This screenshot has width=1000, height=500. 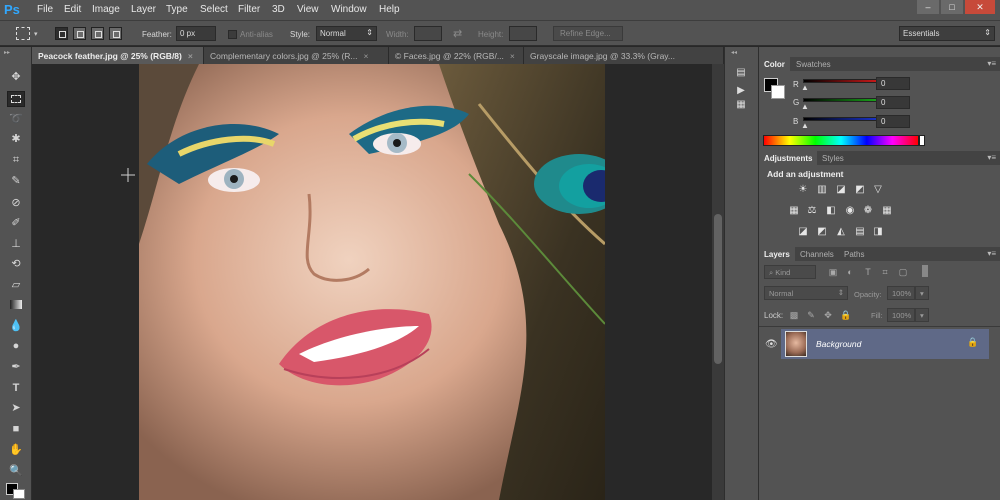 I want to click on posterize-icon: ◩, so click(x=822, y=232).